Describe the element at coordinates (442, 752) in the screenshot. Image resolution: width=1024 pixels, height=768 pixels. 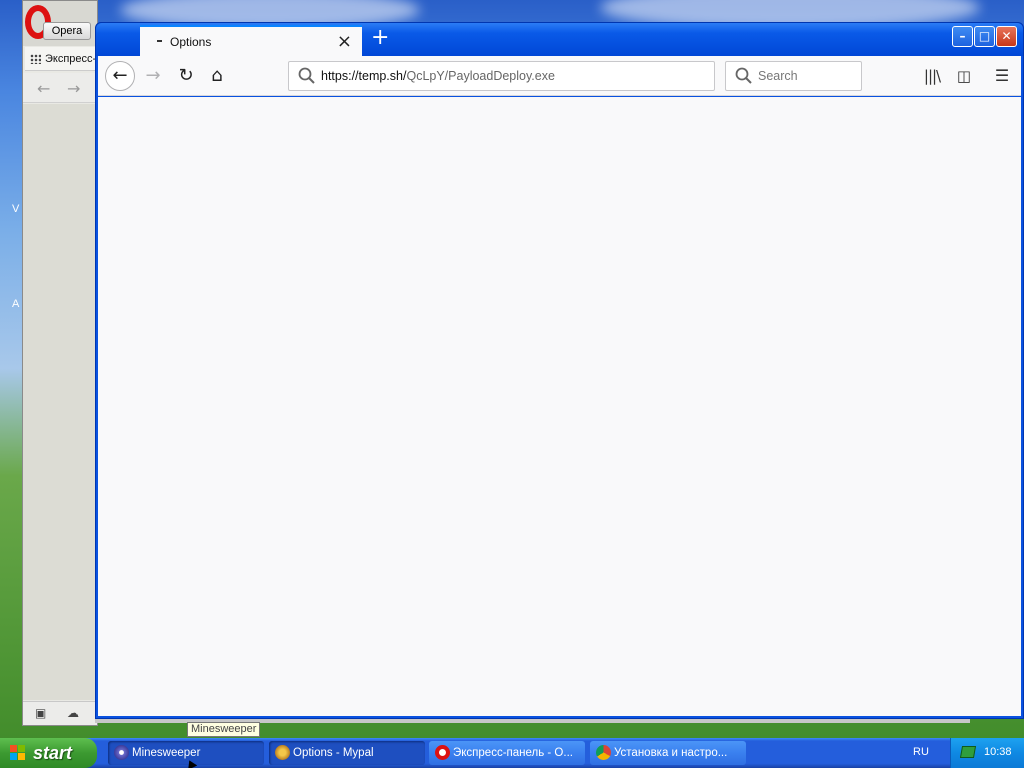
I see `opera-icon` at that location.